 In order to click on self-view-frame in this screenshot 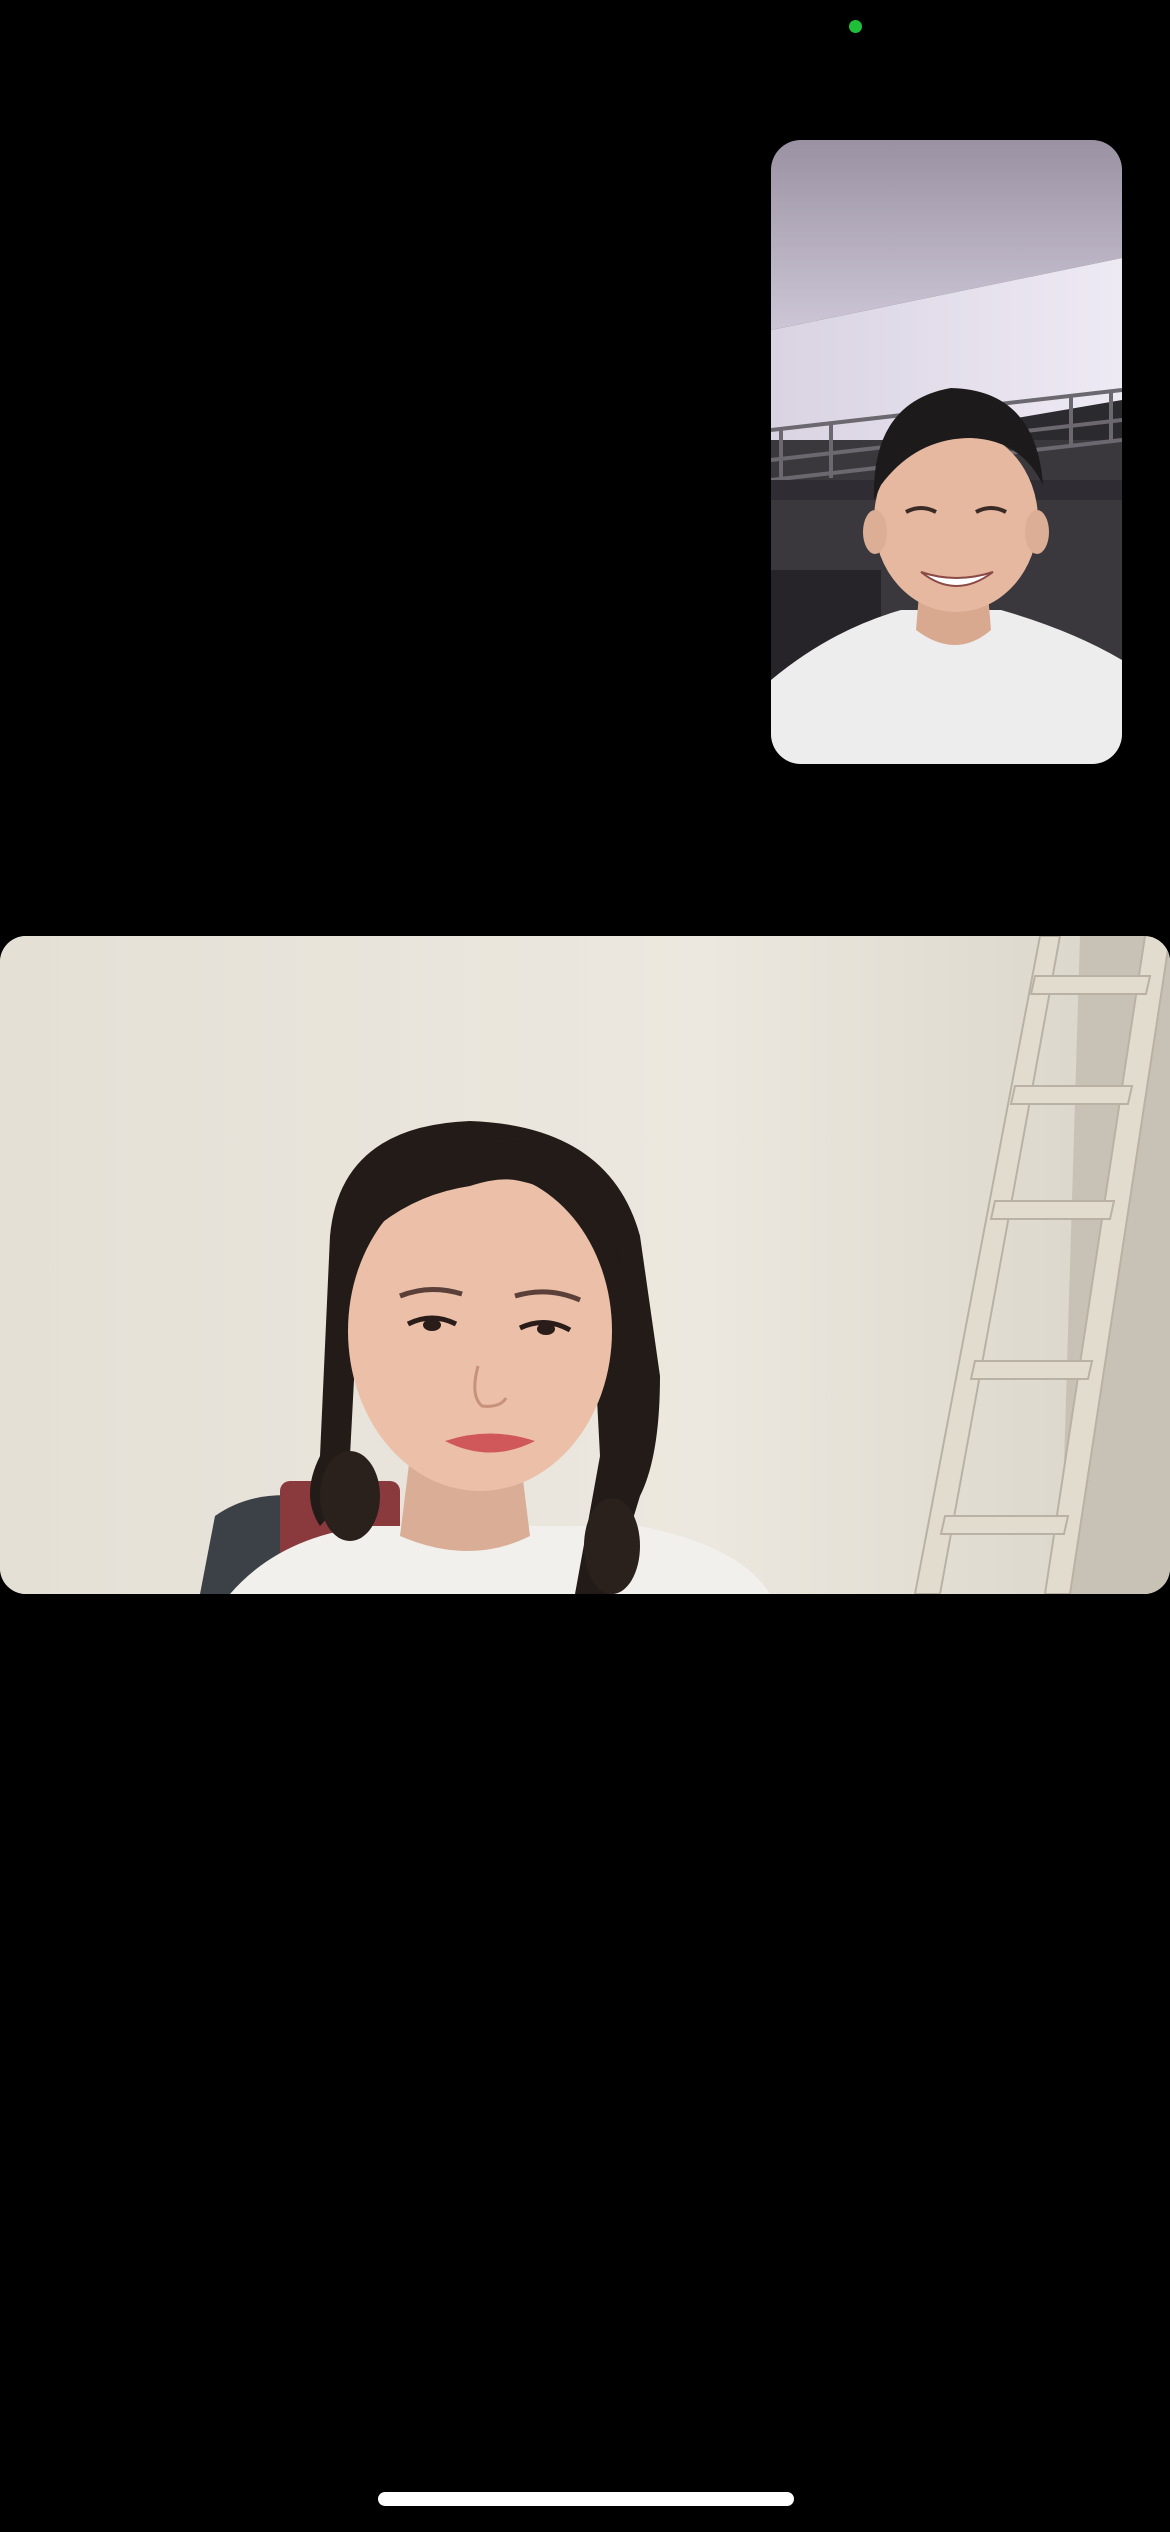, I will do `click(946, 452)`.